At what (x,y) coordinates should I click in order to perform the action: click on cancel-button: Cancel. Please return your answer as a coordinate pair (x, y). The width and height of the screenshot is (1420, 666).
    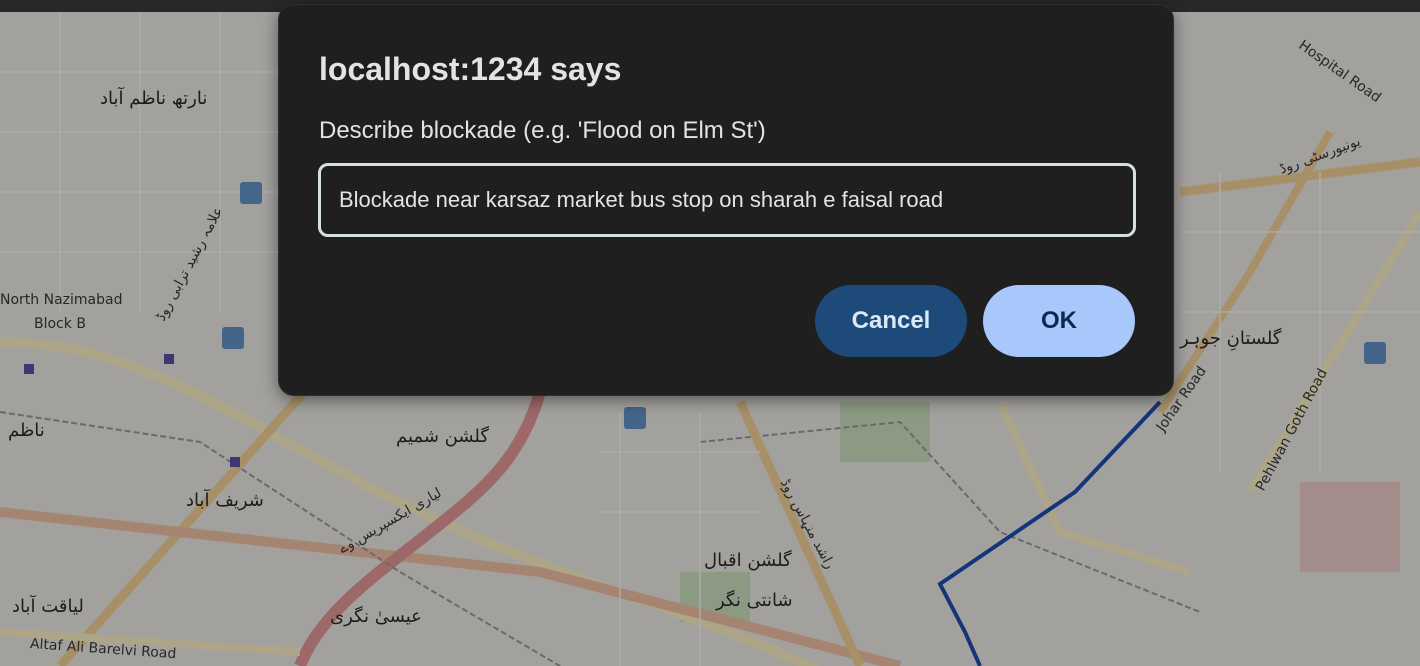
    Looking at the image, I should click on (891, 321).